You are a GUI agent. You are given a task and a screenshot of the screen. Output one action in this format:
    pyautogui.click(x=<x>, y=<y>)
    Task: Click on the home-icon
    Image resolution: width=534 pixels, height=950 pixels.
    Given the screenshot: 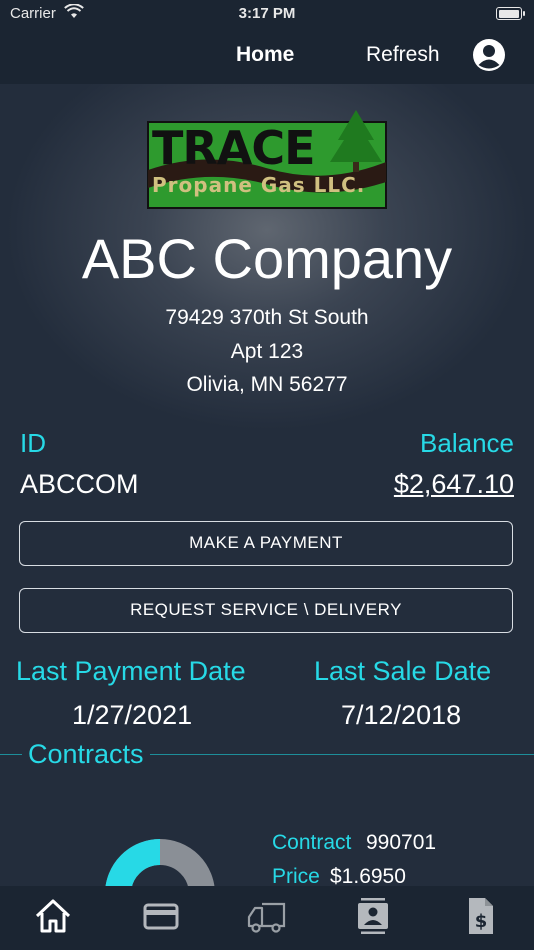 What is the action you would take?
    pyautogui.click(x=53, y=916)
    